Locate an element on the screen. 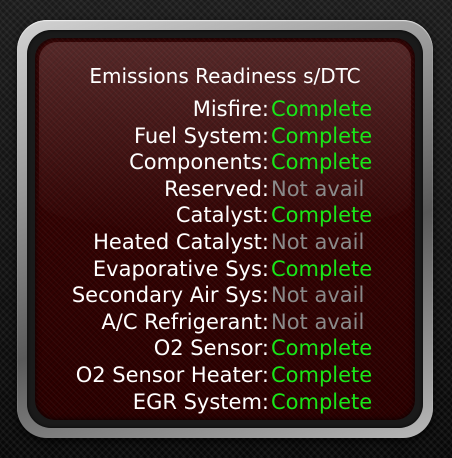 The width and height of the screenshot is (452, 458). monitor-label: Evaporative Sys: is located at coordinates (180, 268).